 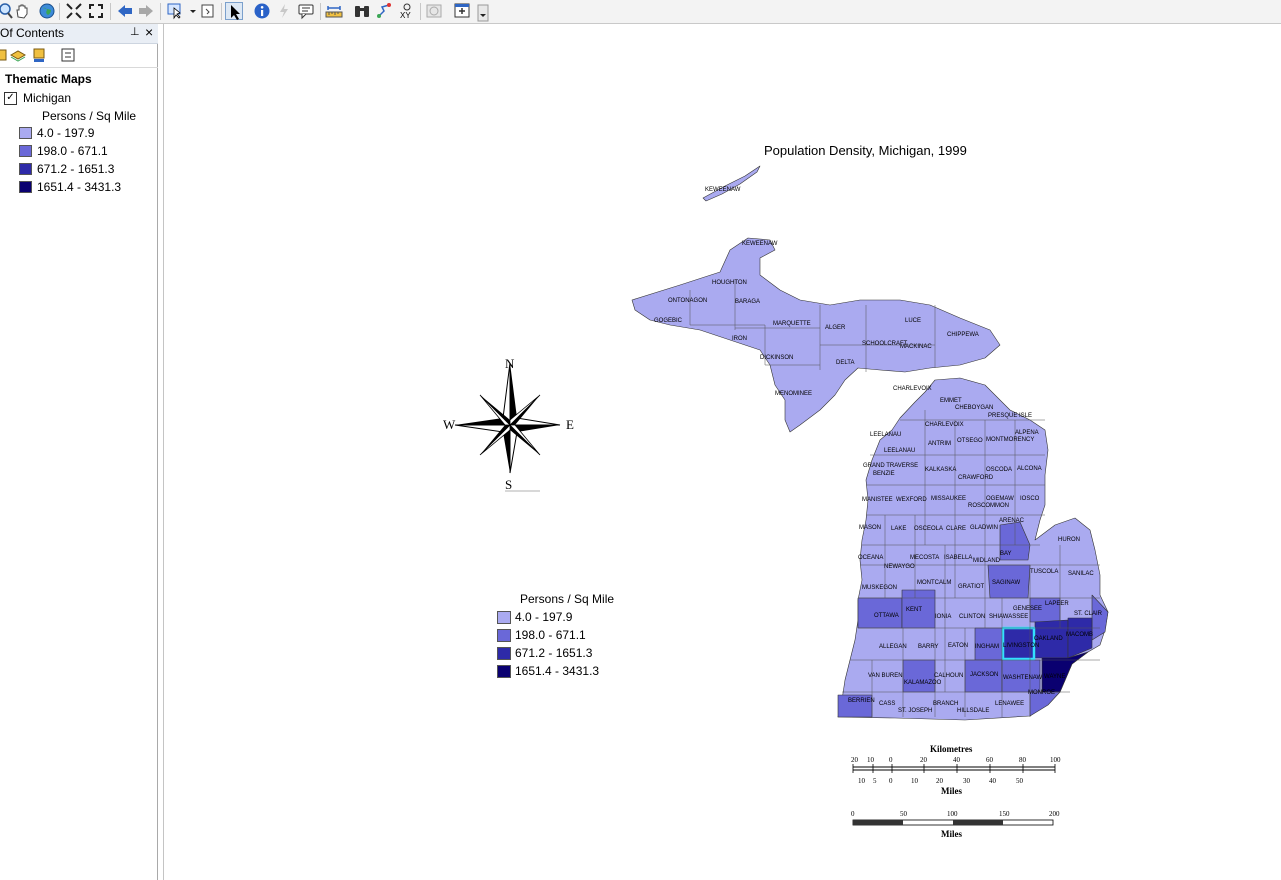 What do you see at coordinates (554, 653) in the screenshot?
I see `legend-label: 671.2 - 1651.3` at bounding box center [554, 653].